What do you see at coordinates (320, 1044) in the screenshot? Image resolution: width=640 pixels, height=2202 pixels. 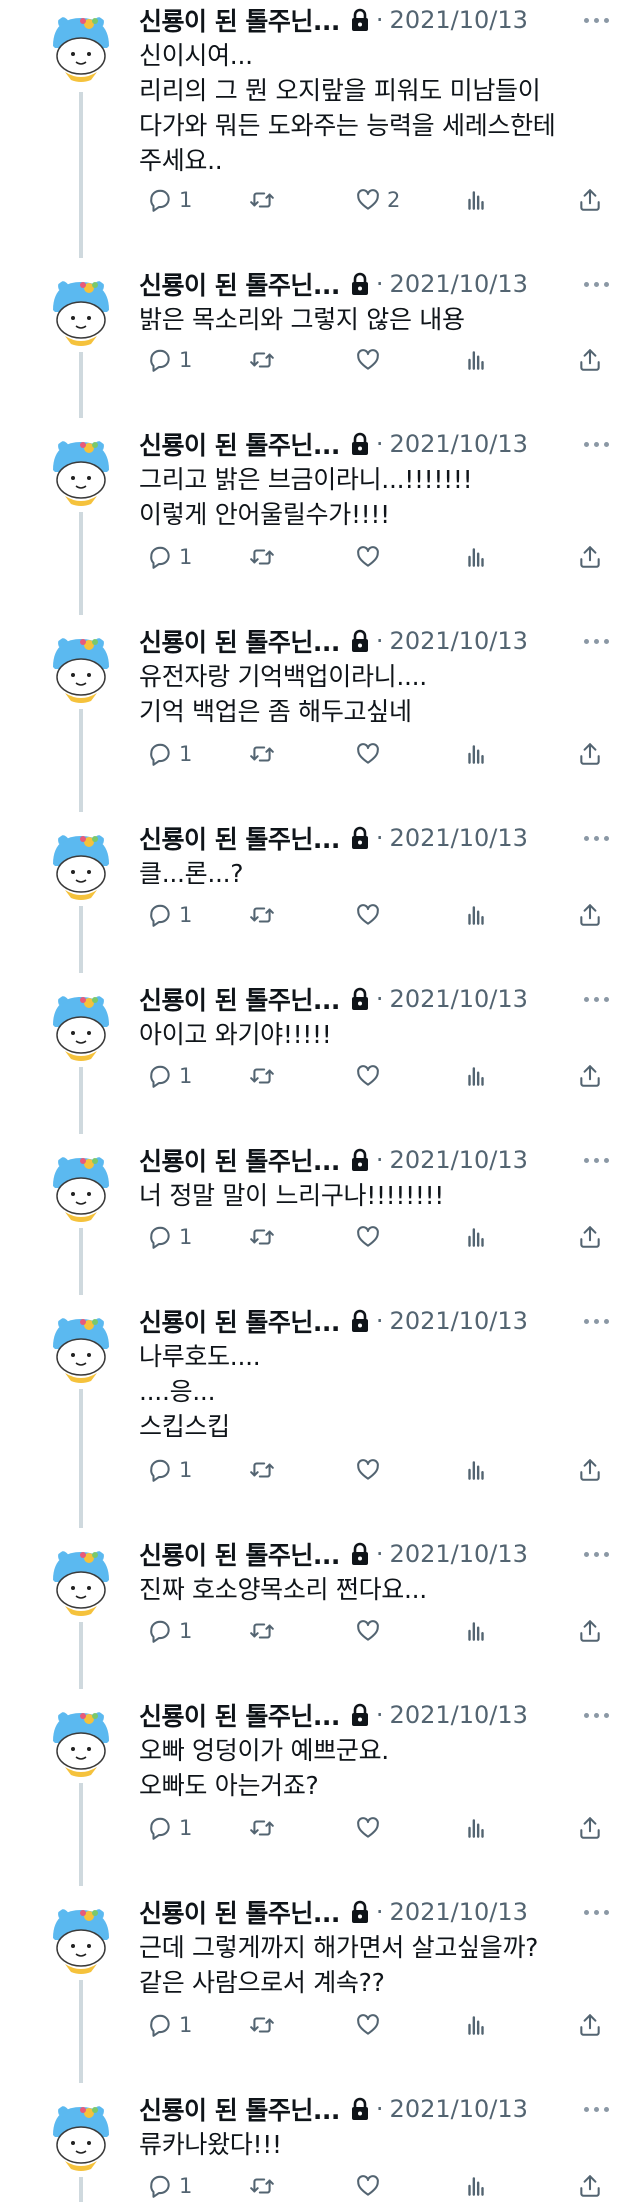 I see `tweet: 신룡이 된 톨주닌... · 2021/10/13 아이고 와기야!!!!! 1` at bounding box center [320, 1044].